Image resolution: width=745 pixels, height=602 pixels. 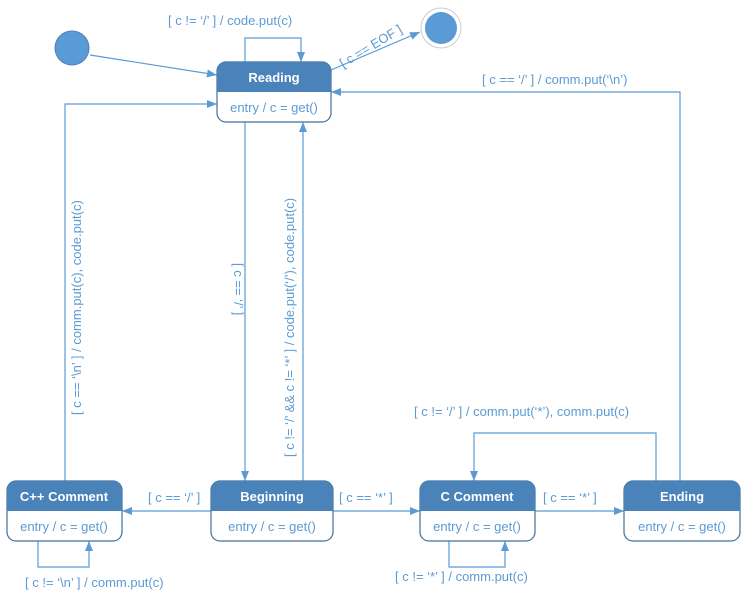 I want to click on ending-ccomment-transition, so click(x=563, y=456).